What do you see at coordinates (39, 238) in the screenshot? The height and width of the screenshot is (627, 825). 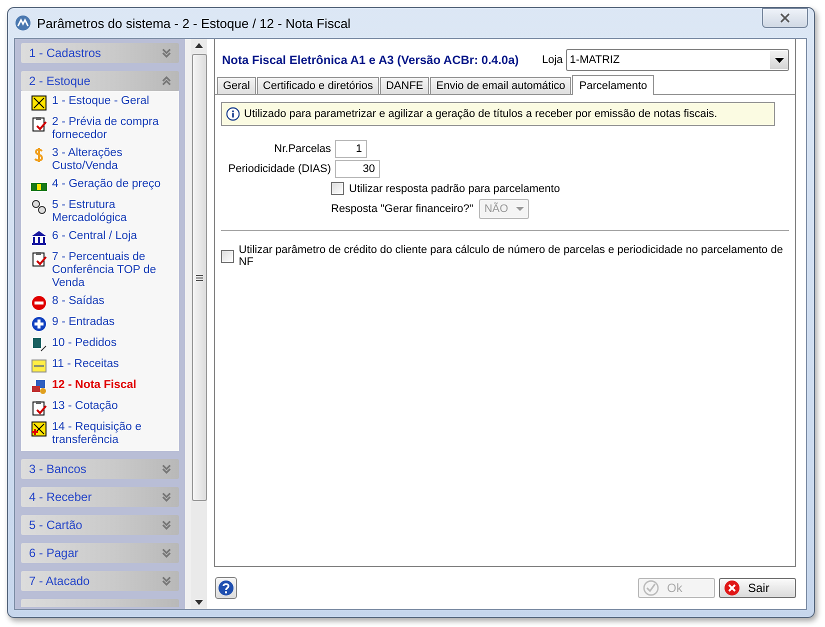 I see `bank-building-icon` at bounding box center [39, 238].